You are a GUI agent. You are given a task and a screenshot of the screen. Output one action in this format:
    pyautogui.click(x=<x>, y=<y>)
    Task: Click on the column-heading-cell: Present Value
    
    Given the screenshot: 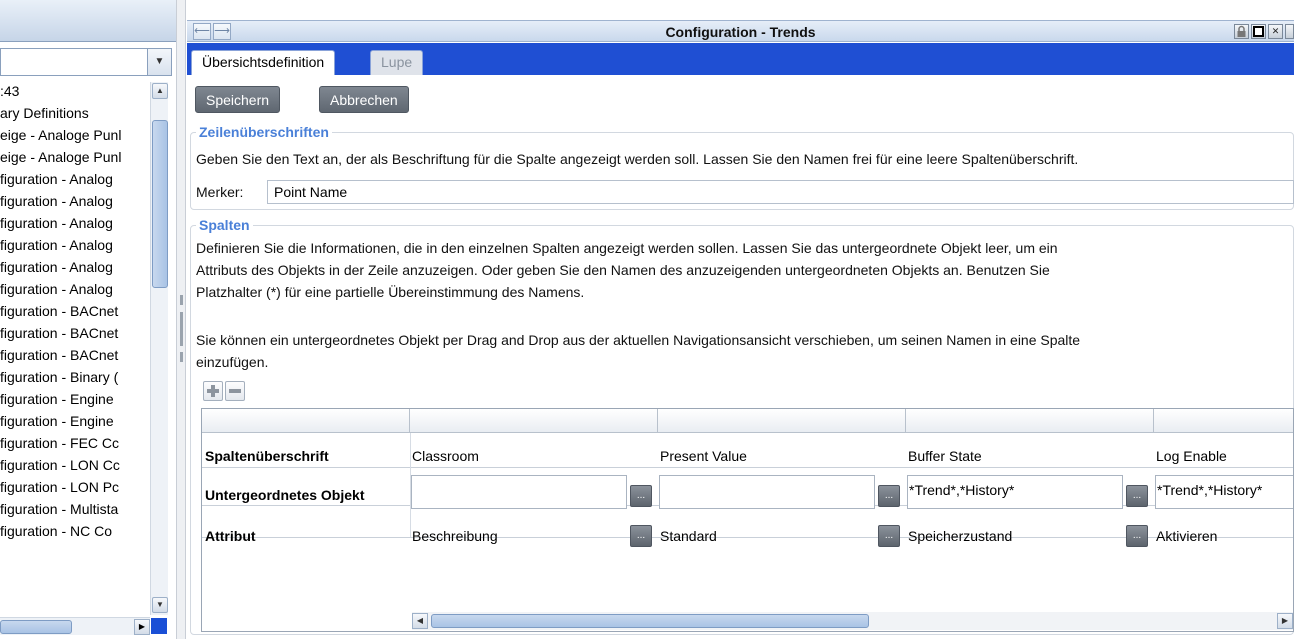 What is the action you would take?
    pyautogui.click(x=703, y=456)
    